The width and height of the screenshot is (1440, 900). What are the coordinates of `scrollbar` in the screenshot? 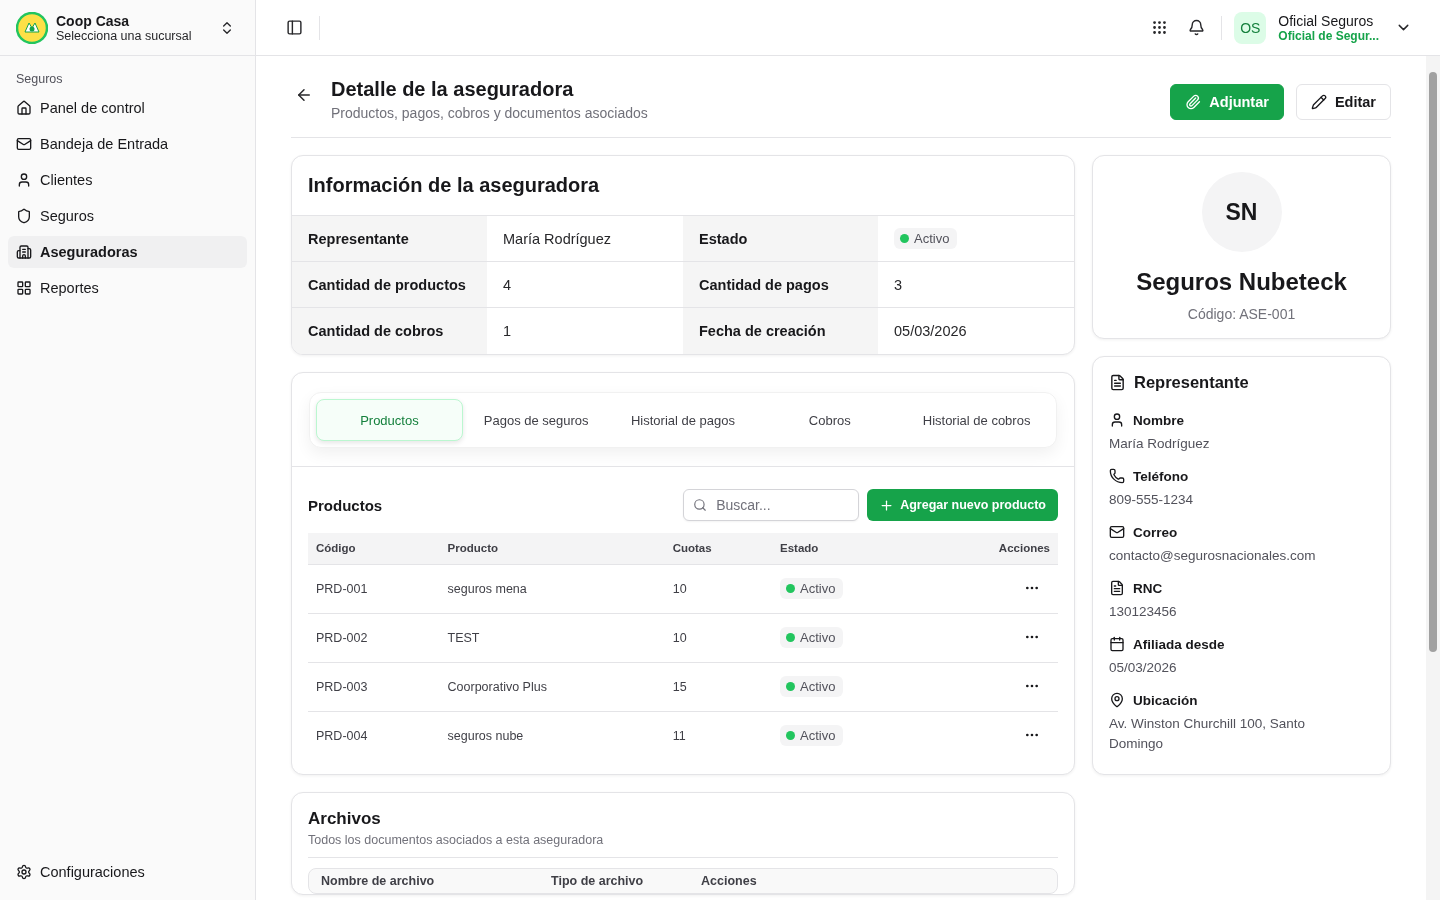 It's located at (1433, 478).